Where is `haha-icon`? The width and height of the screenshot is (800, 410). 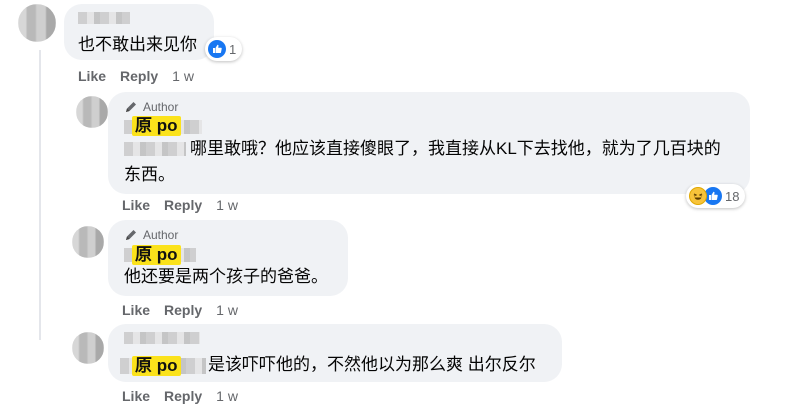 haha-icon is located at coordinates (698, 196).